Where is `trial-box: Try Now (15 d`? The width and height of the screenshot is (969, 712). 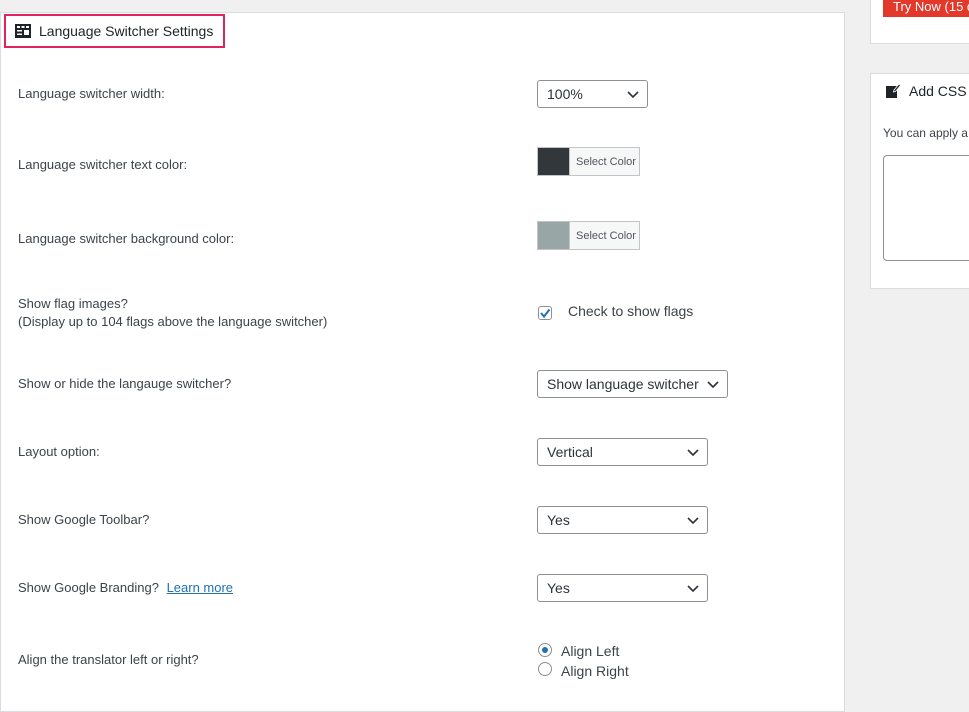
trial-box: Try Now (15 d is located at coordinates (919, 22).